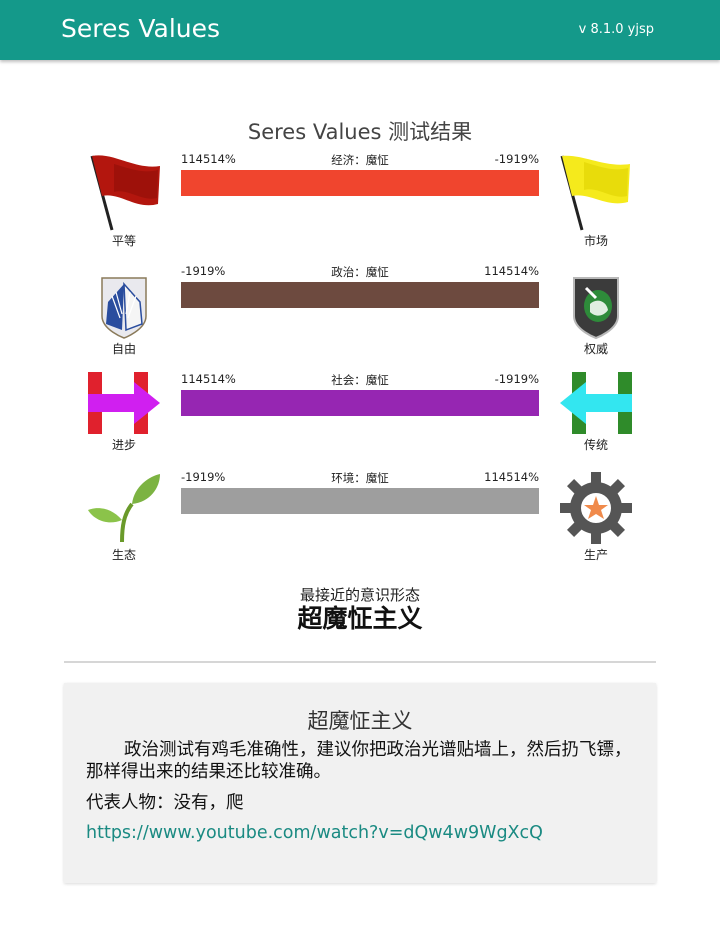  I want to click on axis-bar-area: -1919% 环境：魔怔 114514%, so click(360, 492).